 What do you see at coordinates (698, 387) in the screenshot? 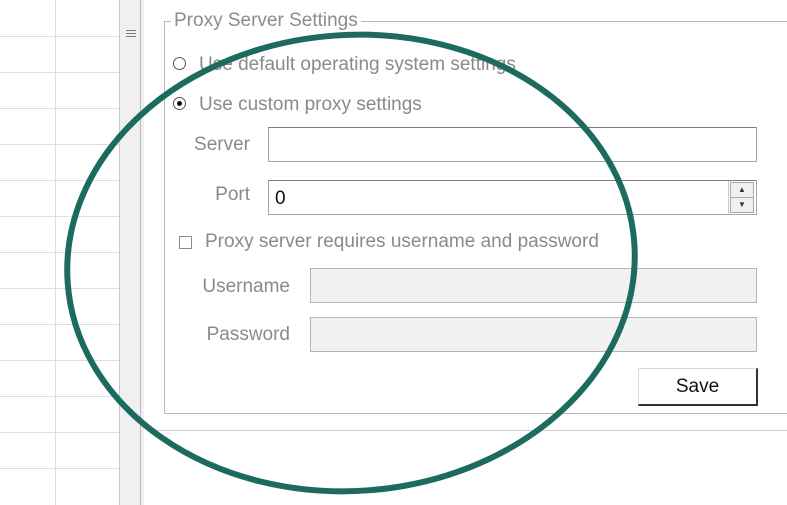
I see `save-button: Save` at bounding box center [698, 387].